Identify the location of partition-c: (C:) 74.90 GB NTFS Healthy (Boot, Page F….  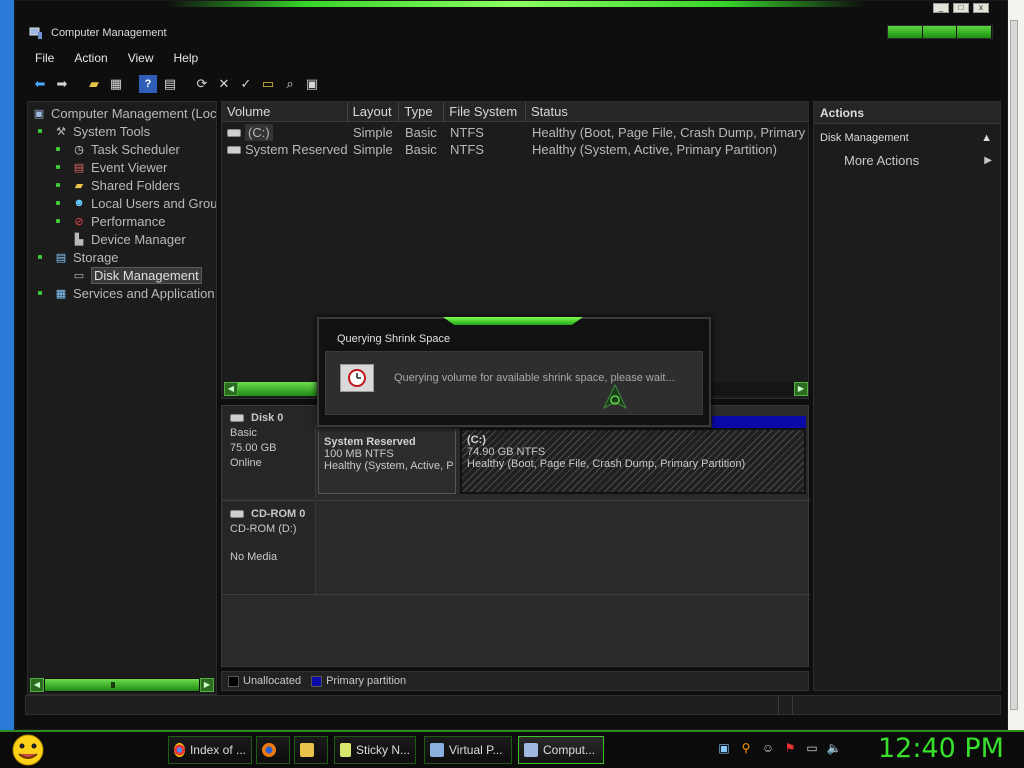
(633, 461).